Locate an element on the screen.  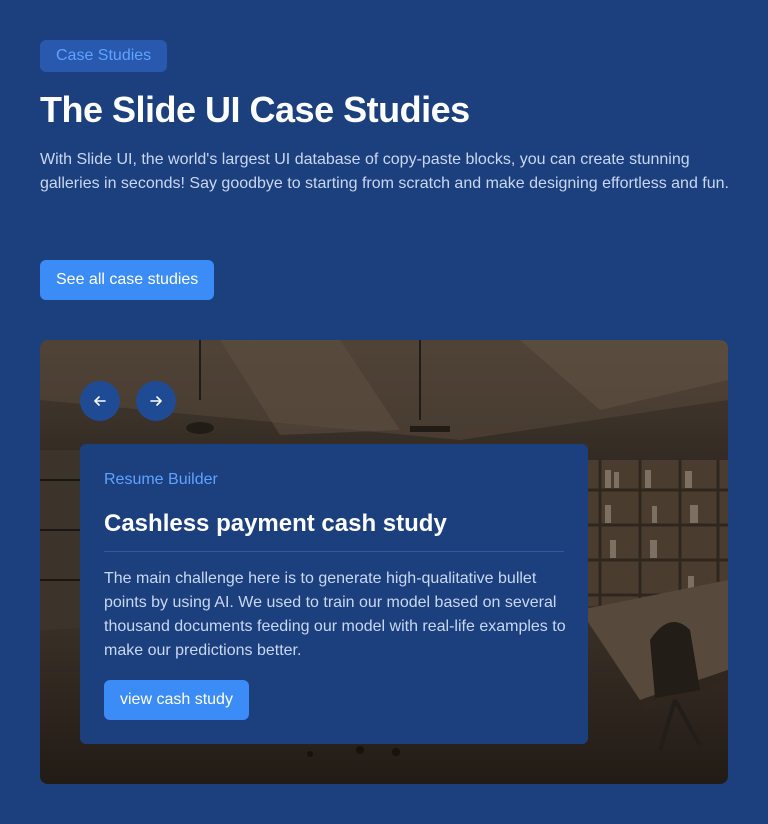
see-all-case-studies-button: See all case studies is located at coordinates (127, 280).